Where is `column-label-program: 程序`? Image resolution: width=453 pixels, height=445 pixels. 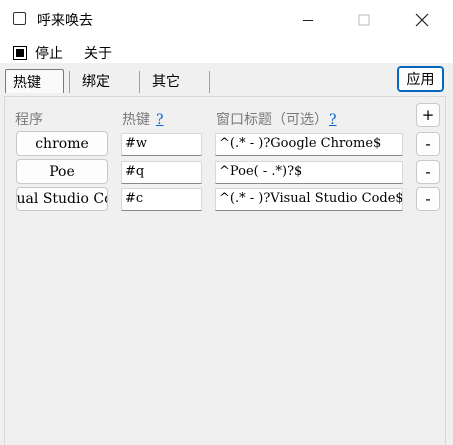 column-label-program: 程序 is located at coordinates (29, 120).